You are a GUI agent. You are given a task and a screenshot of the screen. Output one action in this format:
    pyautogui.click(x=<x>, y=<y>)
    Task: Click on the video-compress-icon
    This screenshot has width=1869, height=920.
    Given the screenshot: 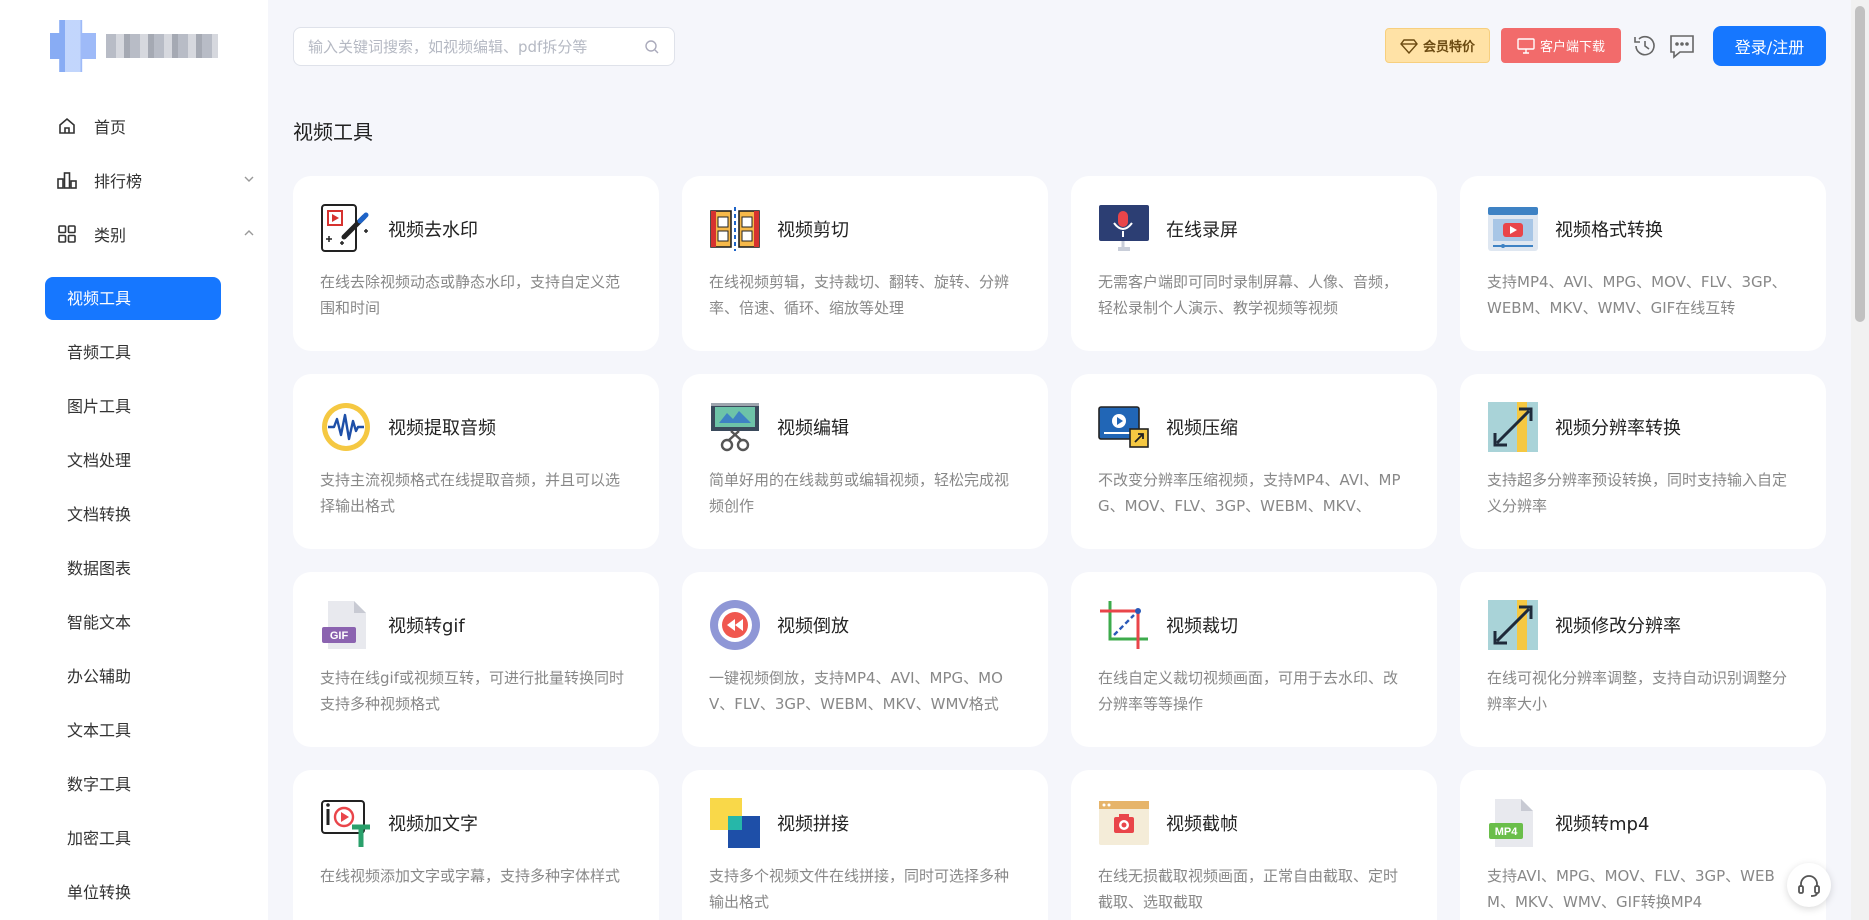 What is the action you would take?
    pyautogui.click(x=1123, y=427)
    